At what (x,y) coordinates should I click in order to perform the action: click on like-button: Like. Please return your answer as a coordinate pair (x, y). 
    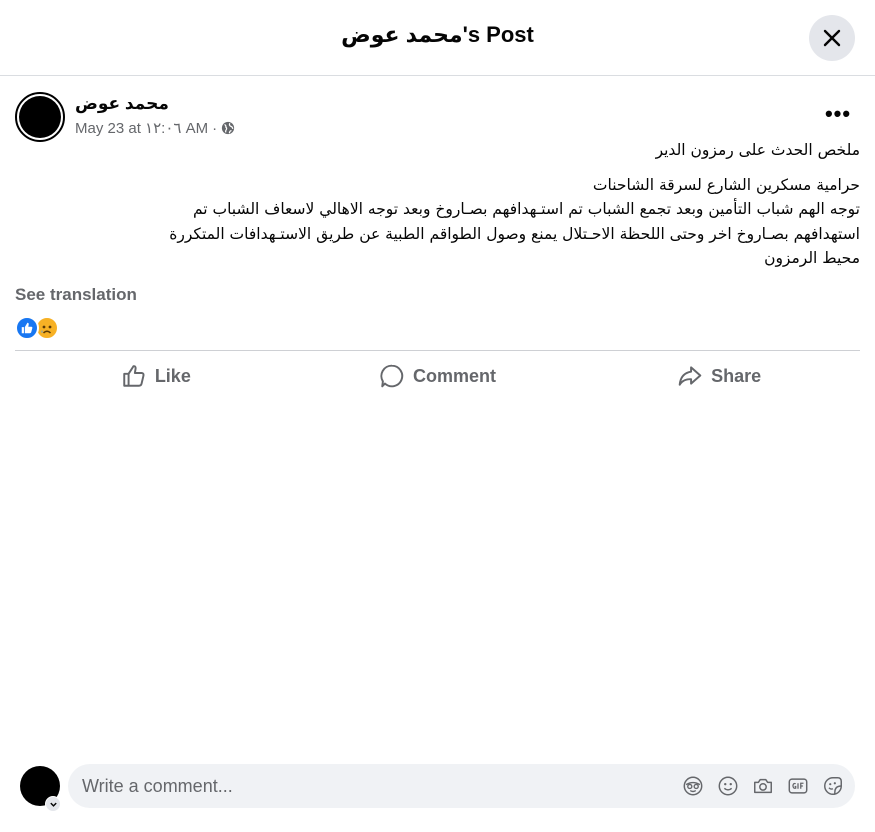
    Looking at the image, I should click on (156, 376).